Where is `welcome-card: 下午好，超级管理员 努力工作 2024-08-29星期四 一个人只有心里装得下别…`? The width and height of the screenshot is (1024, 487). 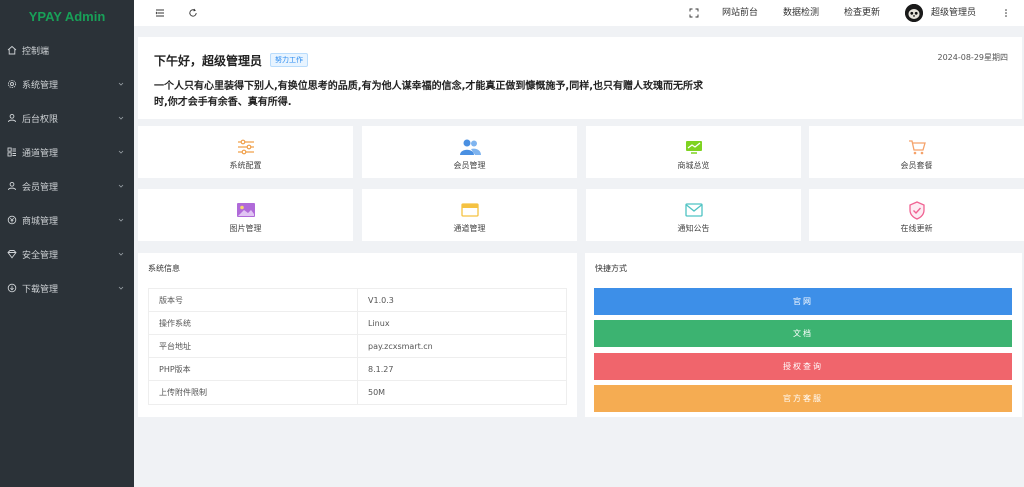
welcome-card: 下午好，超级管理员 努力工作 2024-08-29星期四 一个人只有心里装得下别… is located at coordinates (580, 78).